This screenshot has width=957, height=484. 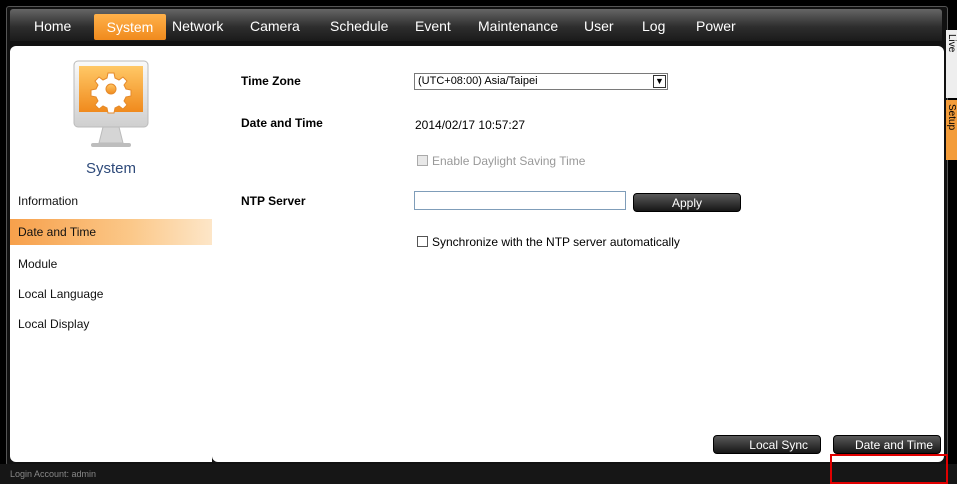 What do you see at coordinates (951, 117) in the screenshot?
I see `tab-setup-label: Setup` at bounding box center [951, 117].